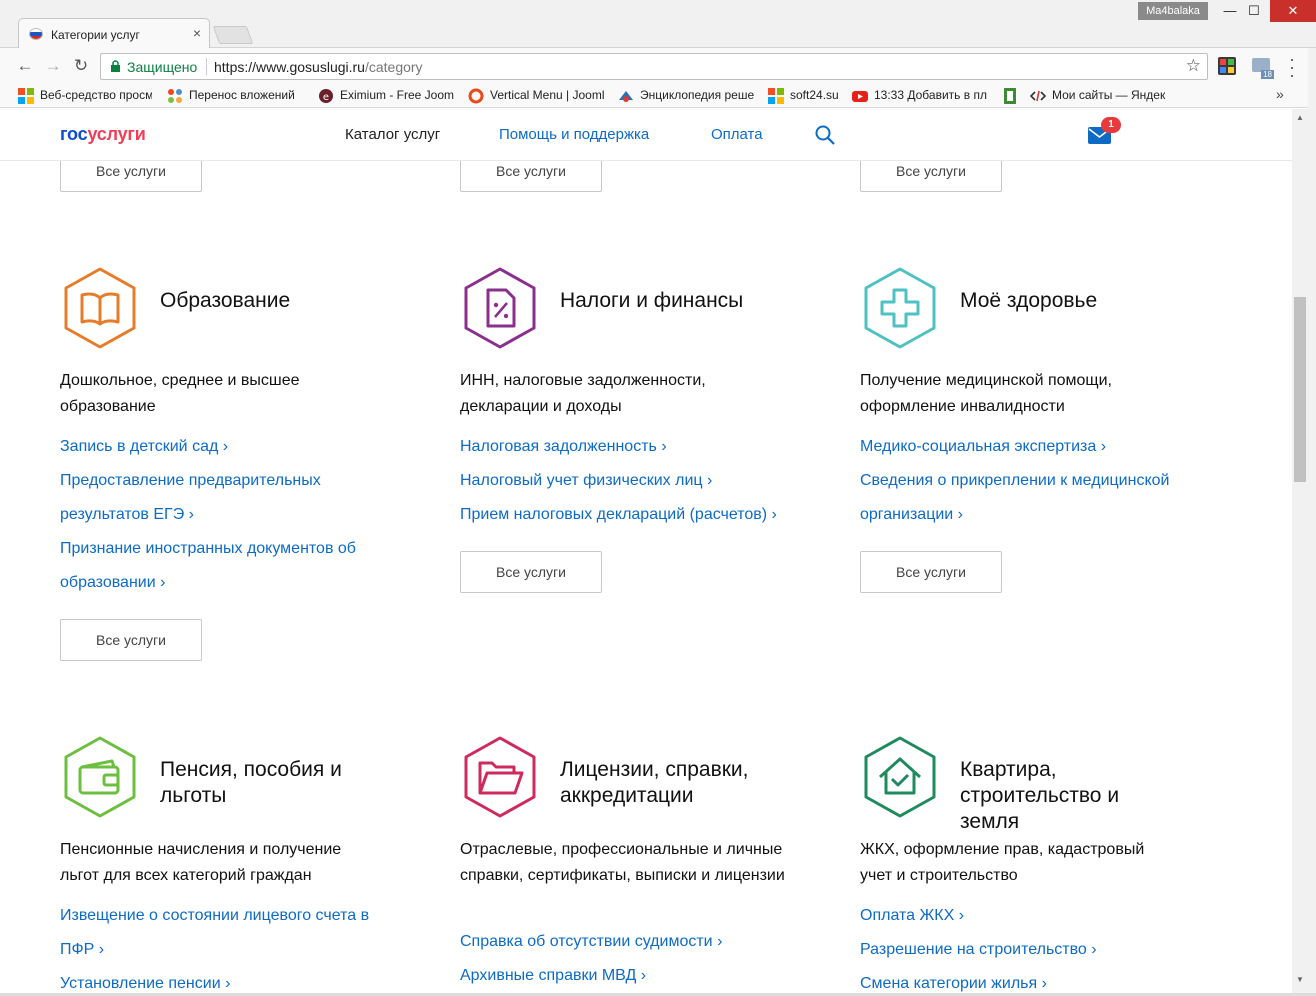 The height and width of the screenshot is (996, 1316). I want to click on service-link: Медико-социальная экспертиза ›, so click(1030, 447).